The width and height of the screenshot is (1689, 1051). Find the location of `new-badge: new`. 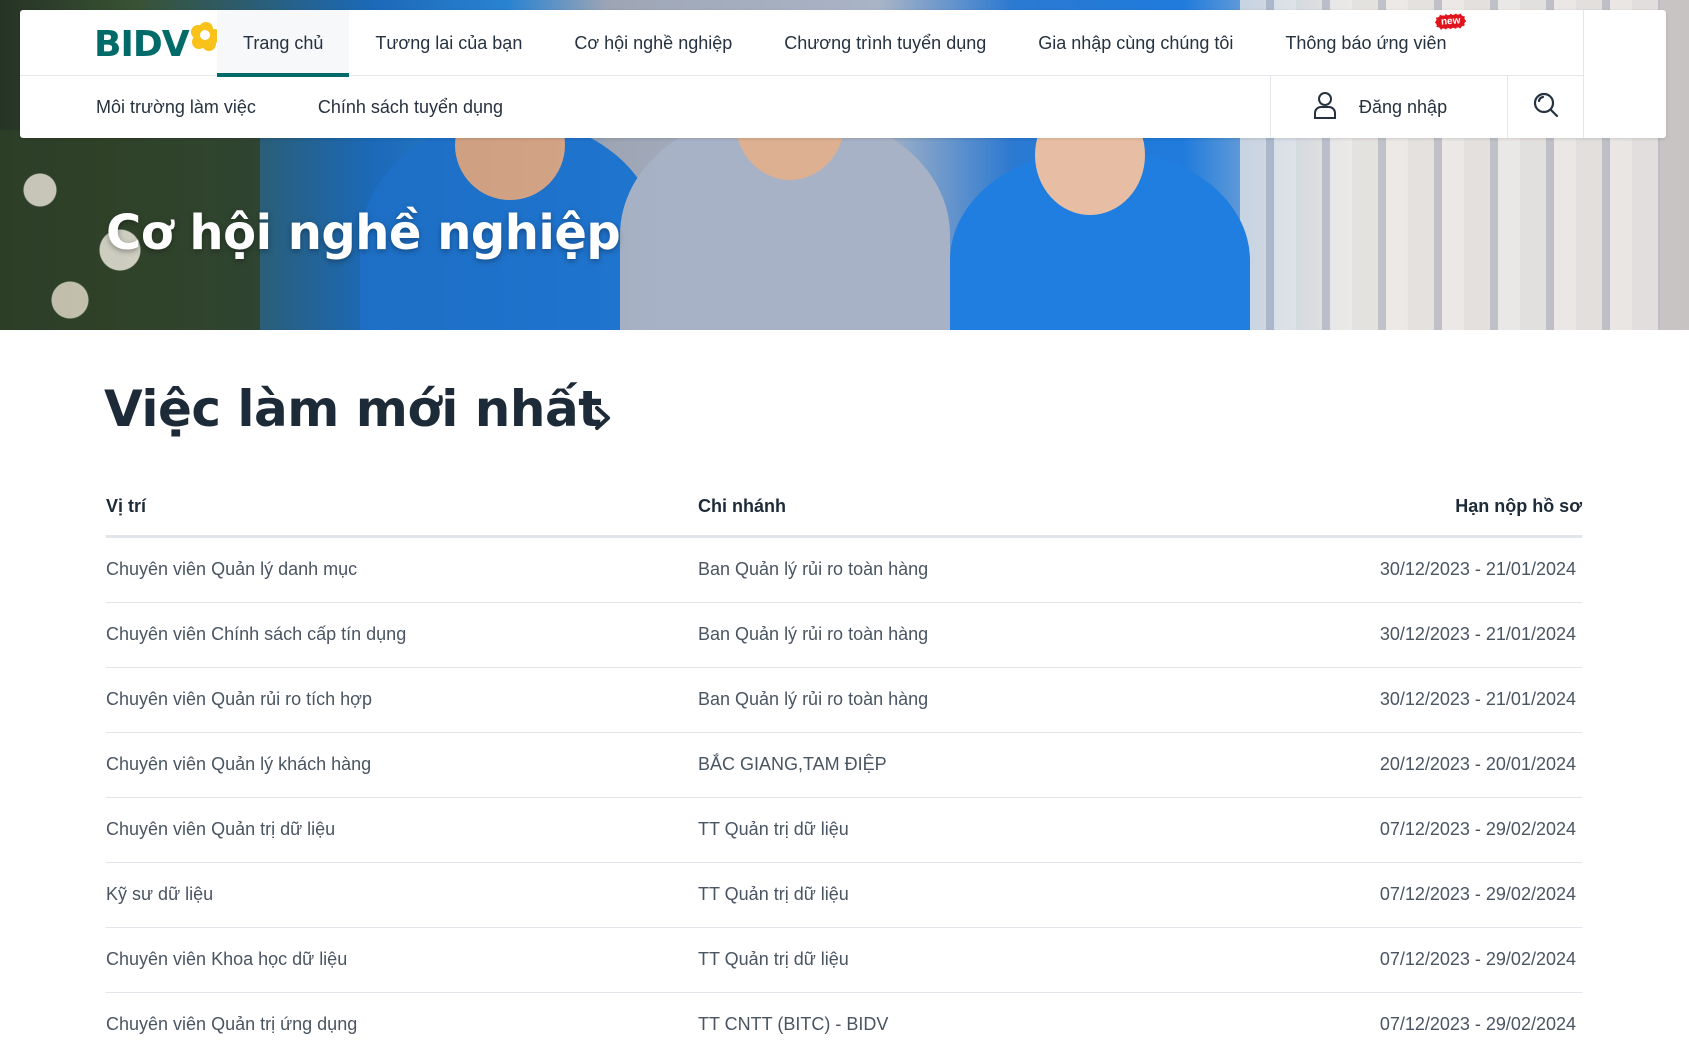

new-badge: new is located at coordinates (1451, 21).